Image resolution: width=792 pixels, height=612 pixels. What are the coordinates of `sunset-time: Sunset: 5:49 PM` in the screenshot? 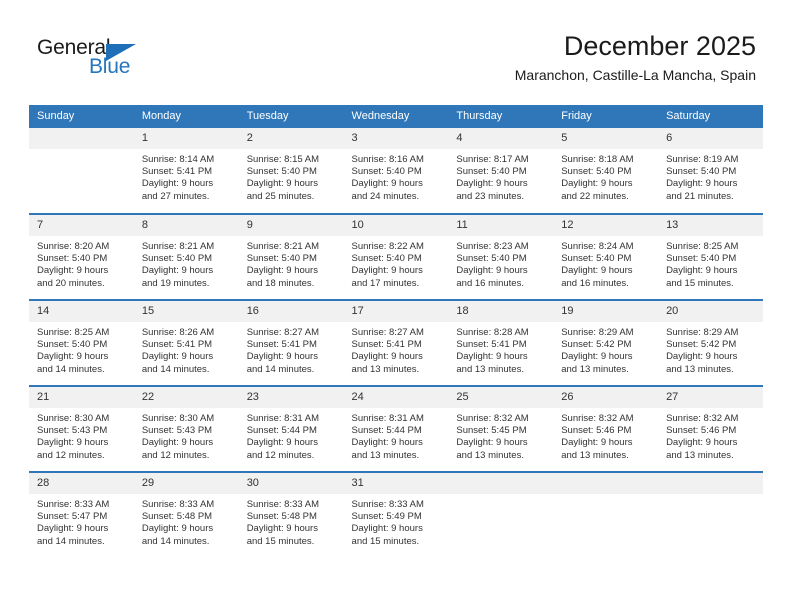 It's located at (386, 517).